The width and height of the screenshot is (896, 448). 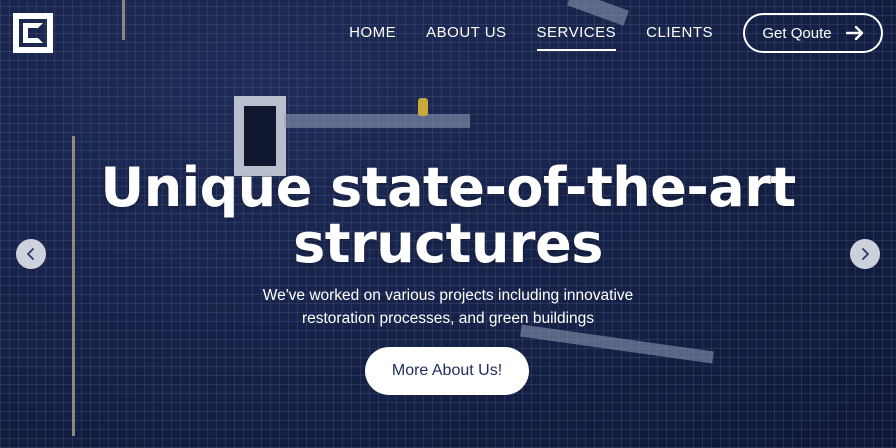 What do you see at coordinates (447, 371) in the screenshot?
I see `more-about-us-button: More About Us!` at bounding box center [447, 371].